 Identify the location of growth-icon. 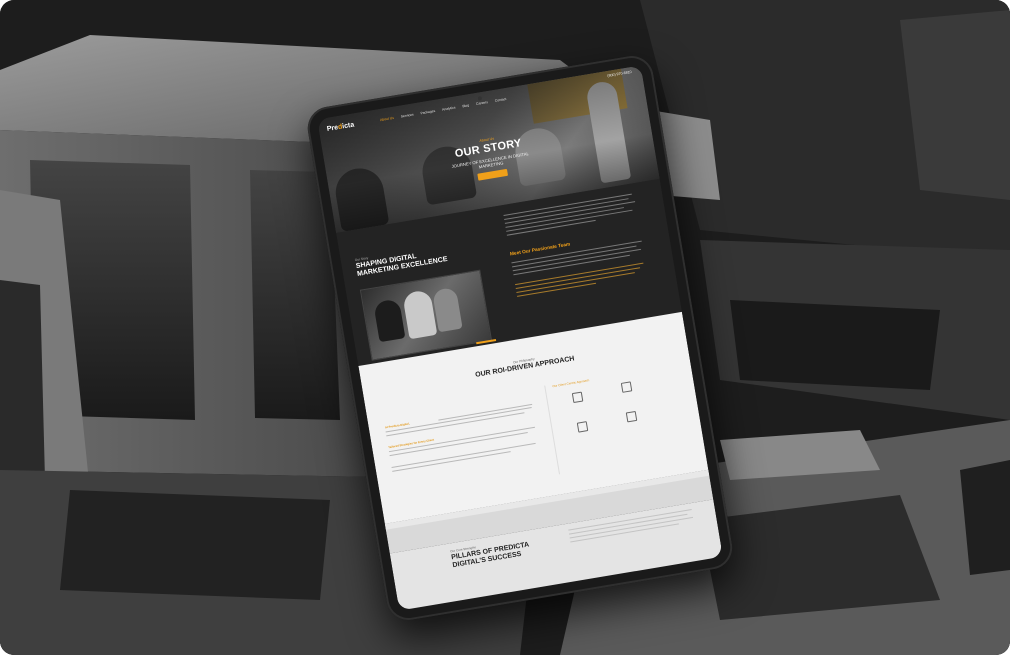
(631, 416).